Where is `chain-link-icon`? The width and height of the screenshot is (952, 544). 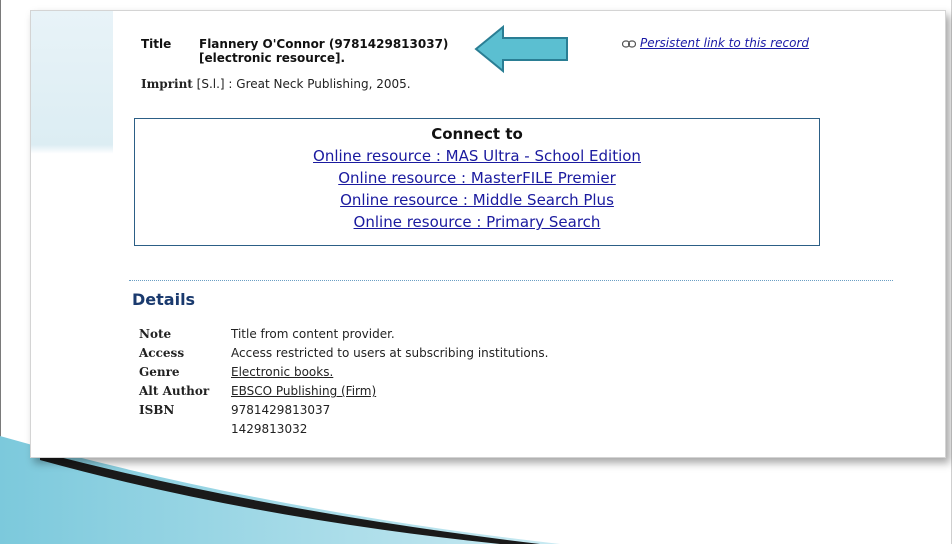 chain-link-icon is located at coordinates (629, 43).